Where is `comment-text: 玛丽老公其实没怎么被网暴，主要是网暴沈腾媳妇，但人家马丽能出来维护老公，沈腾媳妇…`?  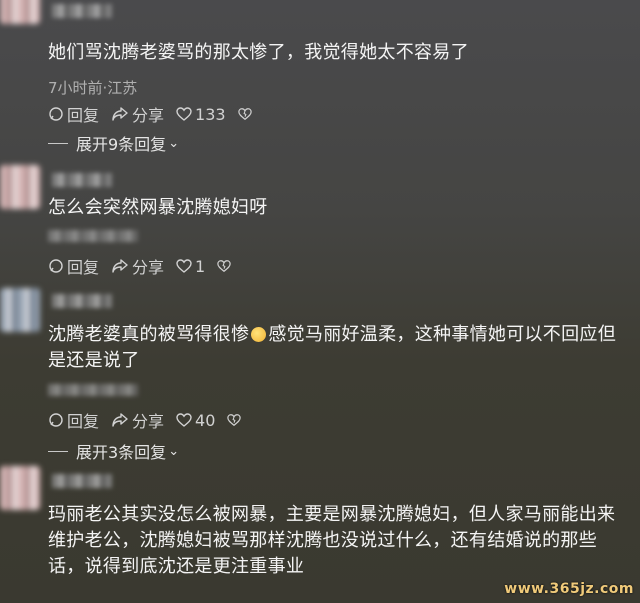 comment-text: 玛丽老公其实没怎么被网暴，主要是网暴沈腾媳妇，但人家马丽能出来维护老公，沈腾媳妇… is located at coordinates (332, 540).